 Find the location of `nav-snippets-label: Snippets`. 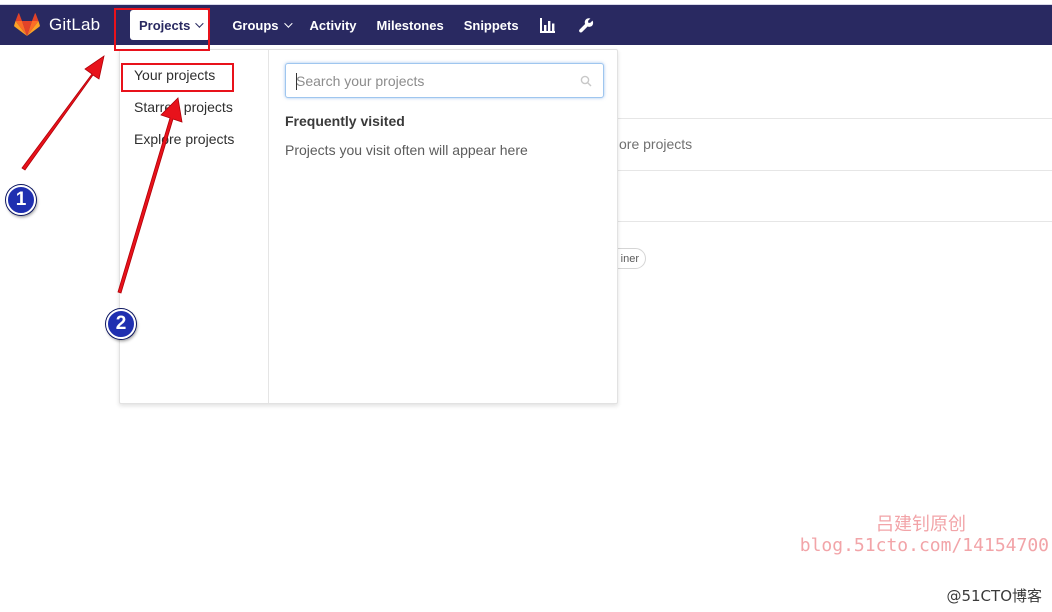

nav-snippets-label: Snippets is located at coordinates (491, 25).